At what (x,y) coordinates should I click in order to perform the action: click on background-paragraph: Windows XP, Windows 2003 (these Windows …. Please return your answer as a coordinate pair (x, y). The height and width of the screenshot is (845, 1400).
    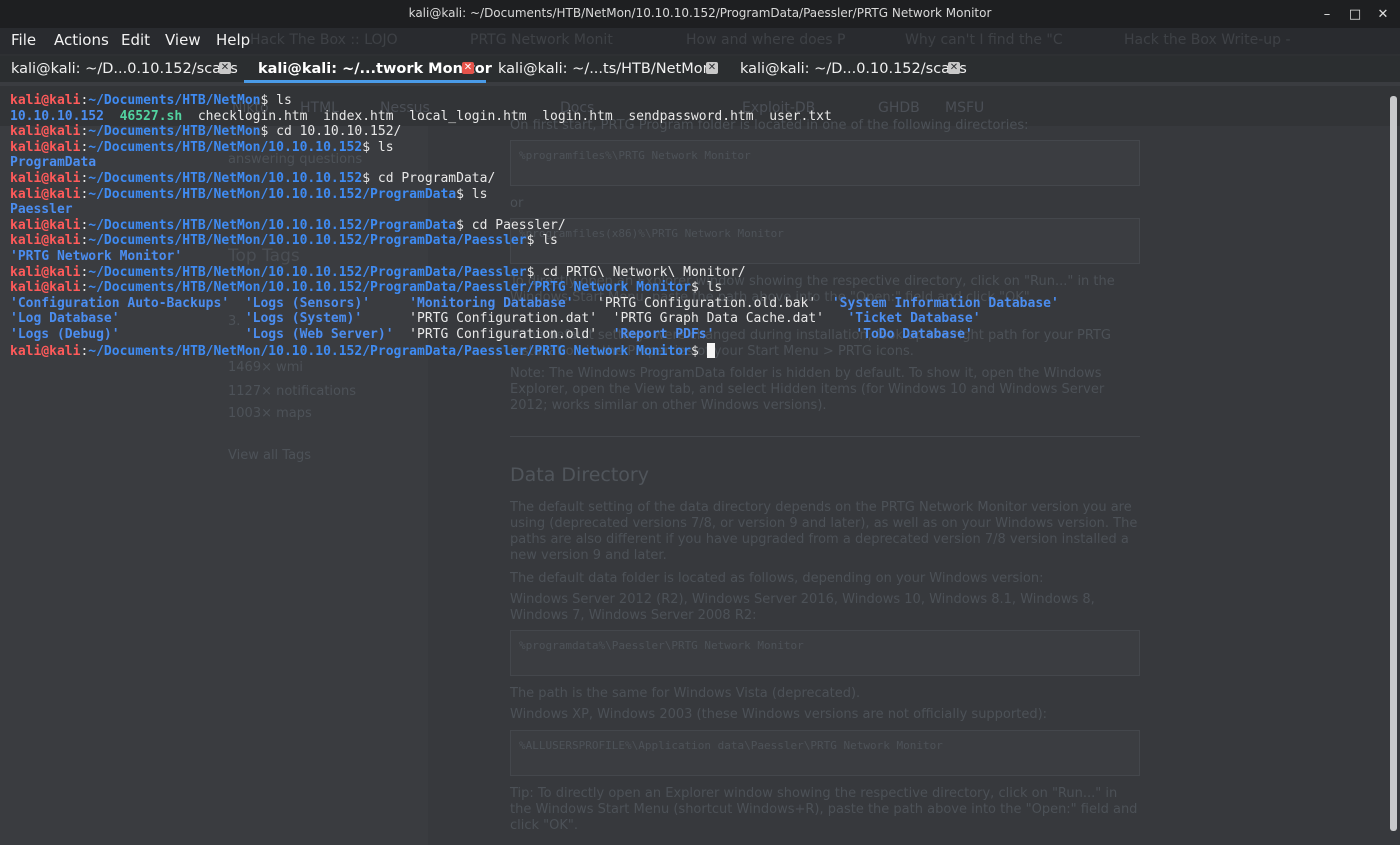
    Looking at the image, I should click on (779, 714).